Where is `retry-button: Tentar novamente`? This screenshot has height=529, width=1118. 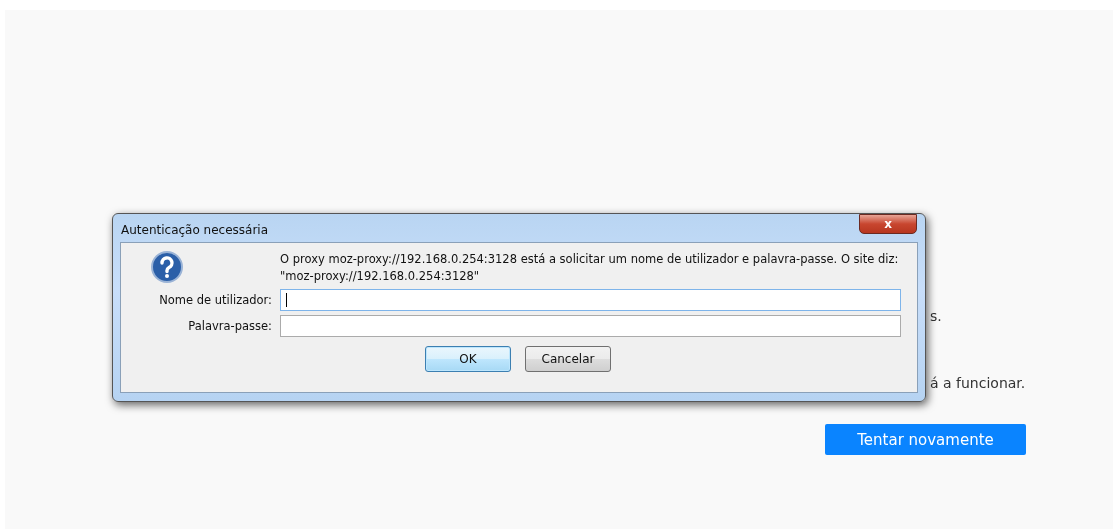 retry-button: Tentar novamente is located at coordinates (925, 439).